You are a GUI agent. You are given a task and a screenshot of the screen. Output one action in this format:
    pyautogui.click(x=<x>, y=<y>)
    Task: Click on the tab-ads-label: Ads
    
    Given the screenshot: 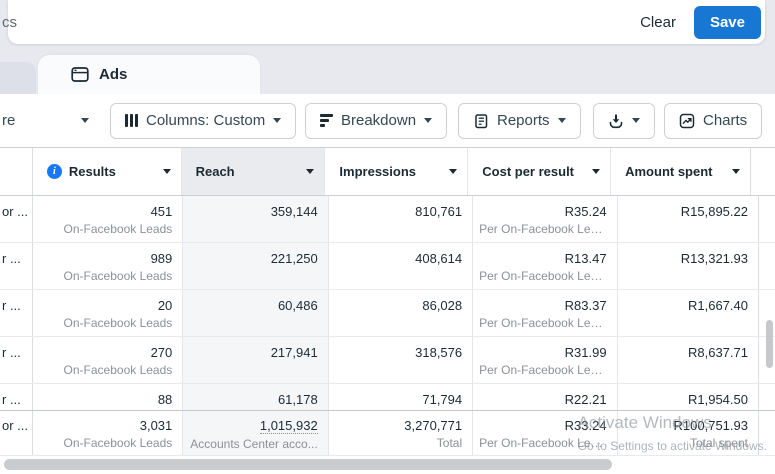 What is the action you would take?
    pyautogui.click(x=113, y=74)
    